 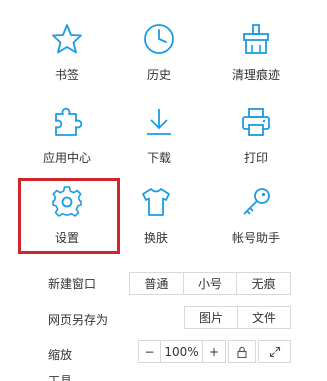 I want to click on lock-icon, so click(x=242, y=351).